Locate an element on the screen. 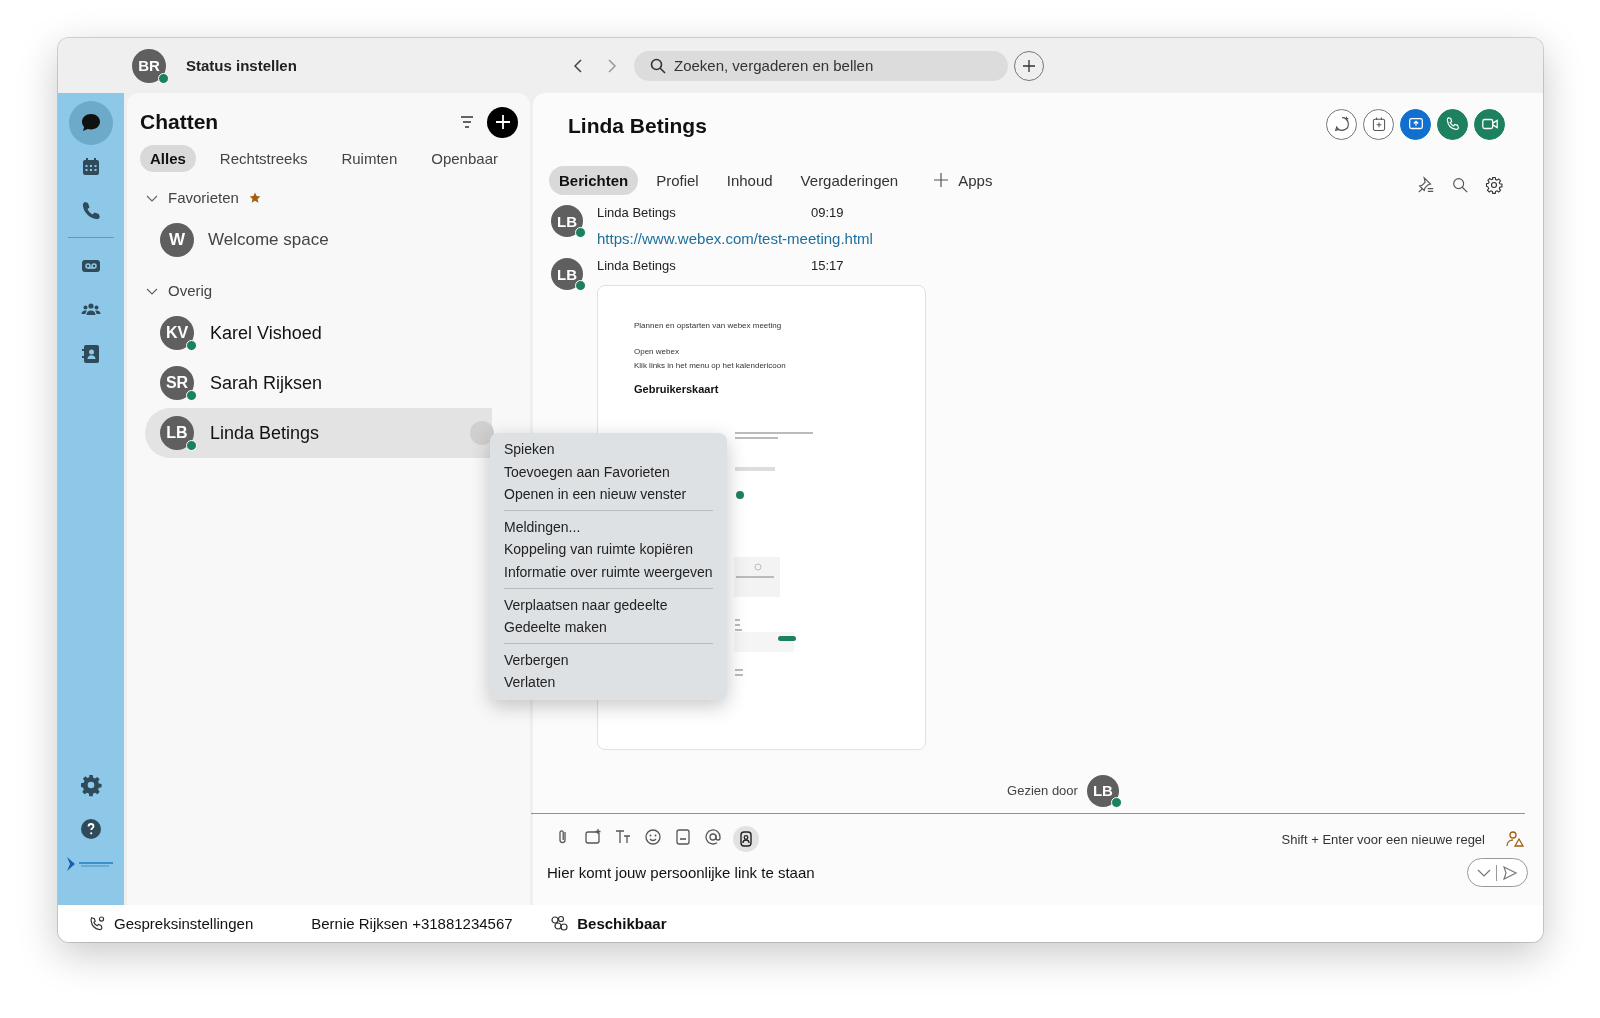  filter-tab: Ruimten is located at coordinates (369, 158).